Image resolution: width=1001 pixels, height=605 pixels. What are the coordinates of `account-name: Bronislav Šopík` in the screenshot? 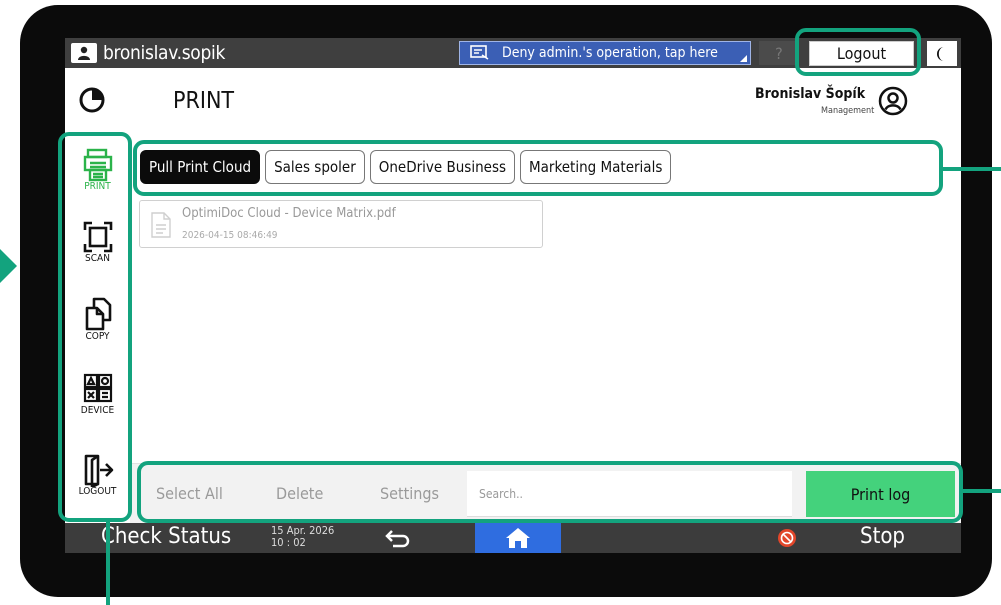 It's located at (810, 94).